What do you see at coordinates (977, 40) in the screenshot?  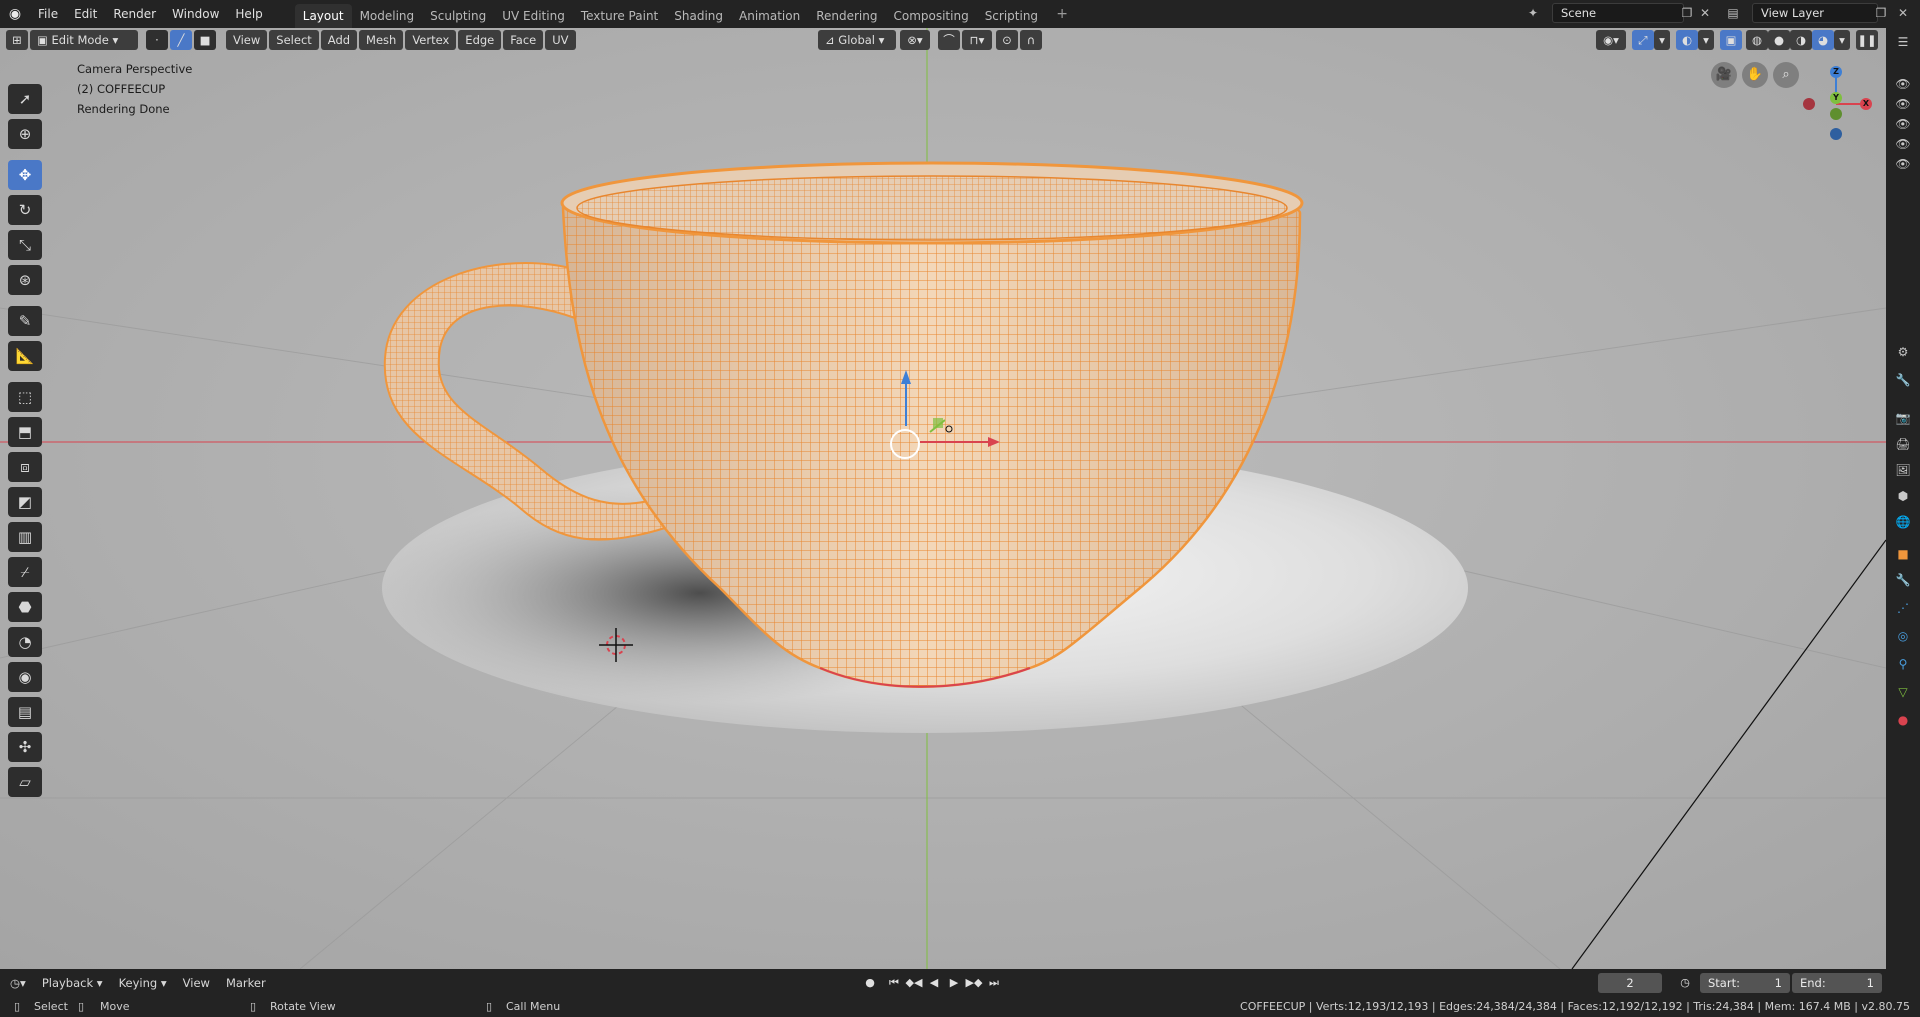 I see `snap-target-icon: ⊓▾` at bounding box center [977, 40].